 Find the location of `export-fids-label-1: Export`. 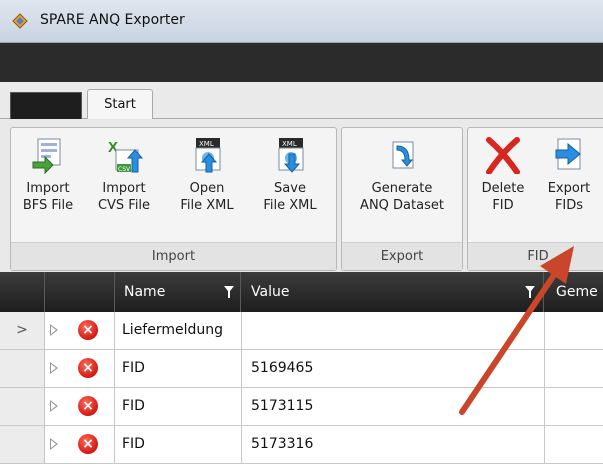

export-fids-label-1: Export is located at coordinates (569, 188).